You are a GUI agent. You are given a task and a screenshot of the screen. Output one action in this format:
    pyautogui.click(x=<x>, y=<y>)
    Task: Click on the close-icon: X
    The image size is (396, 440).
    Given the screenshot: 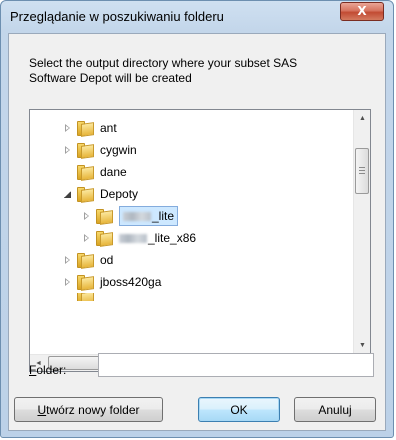 What is the action you would take?
    pyautogui.click(x=362, y=11)
    